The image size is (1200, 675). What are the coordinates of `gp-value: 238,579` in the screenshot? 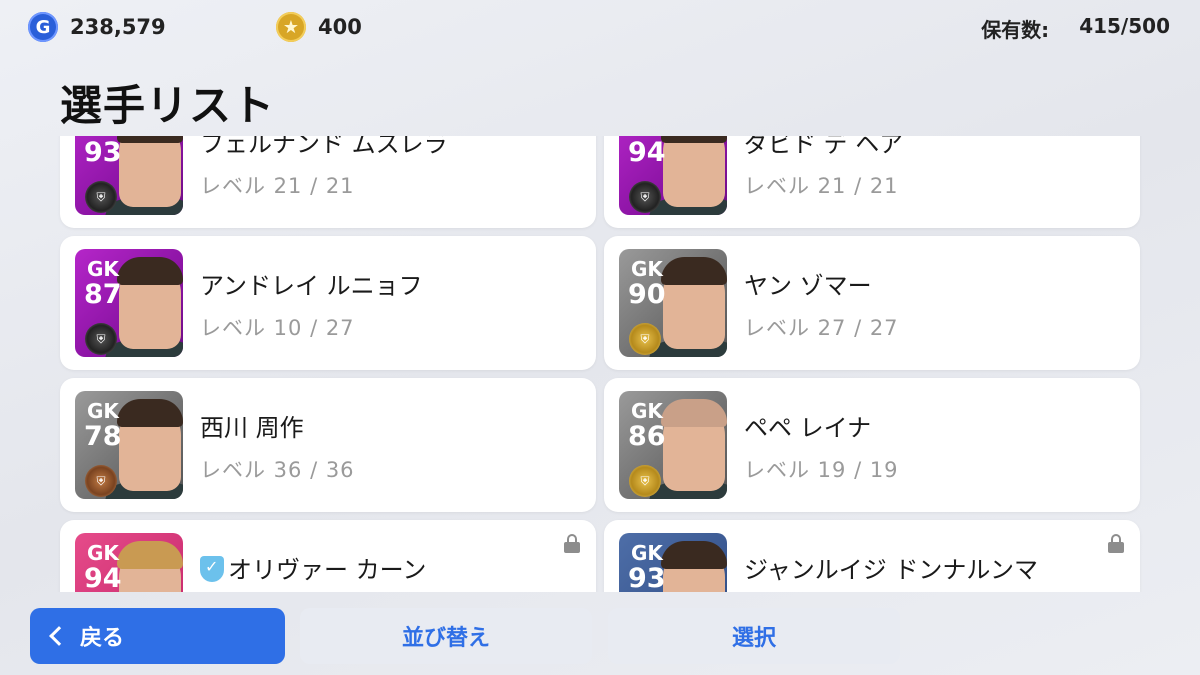 It's located at (118, 27).